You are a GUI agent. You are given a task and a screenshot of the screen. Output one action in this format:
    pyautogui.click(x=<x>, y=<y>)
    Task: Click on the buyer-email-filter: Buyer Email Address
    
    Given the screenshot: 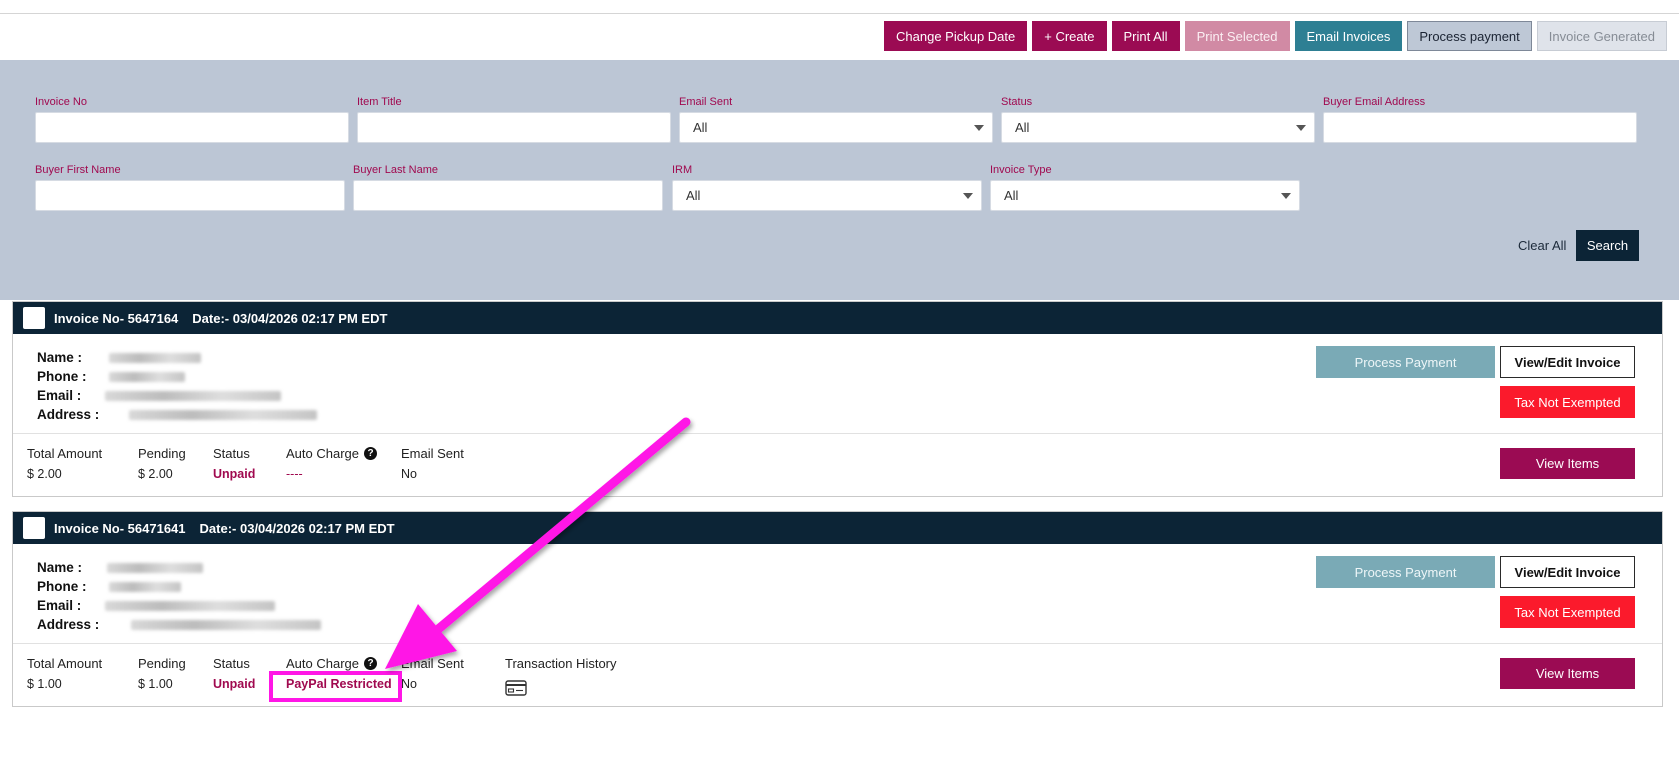 What is the action you would take?
    pyautogui.click(x=1480, y=119)
    